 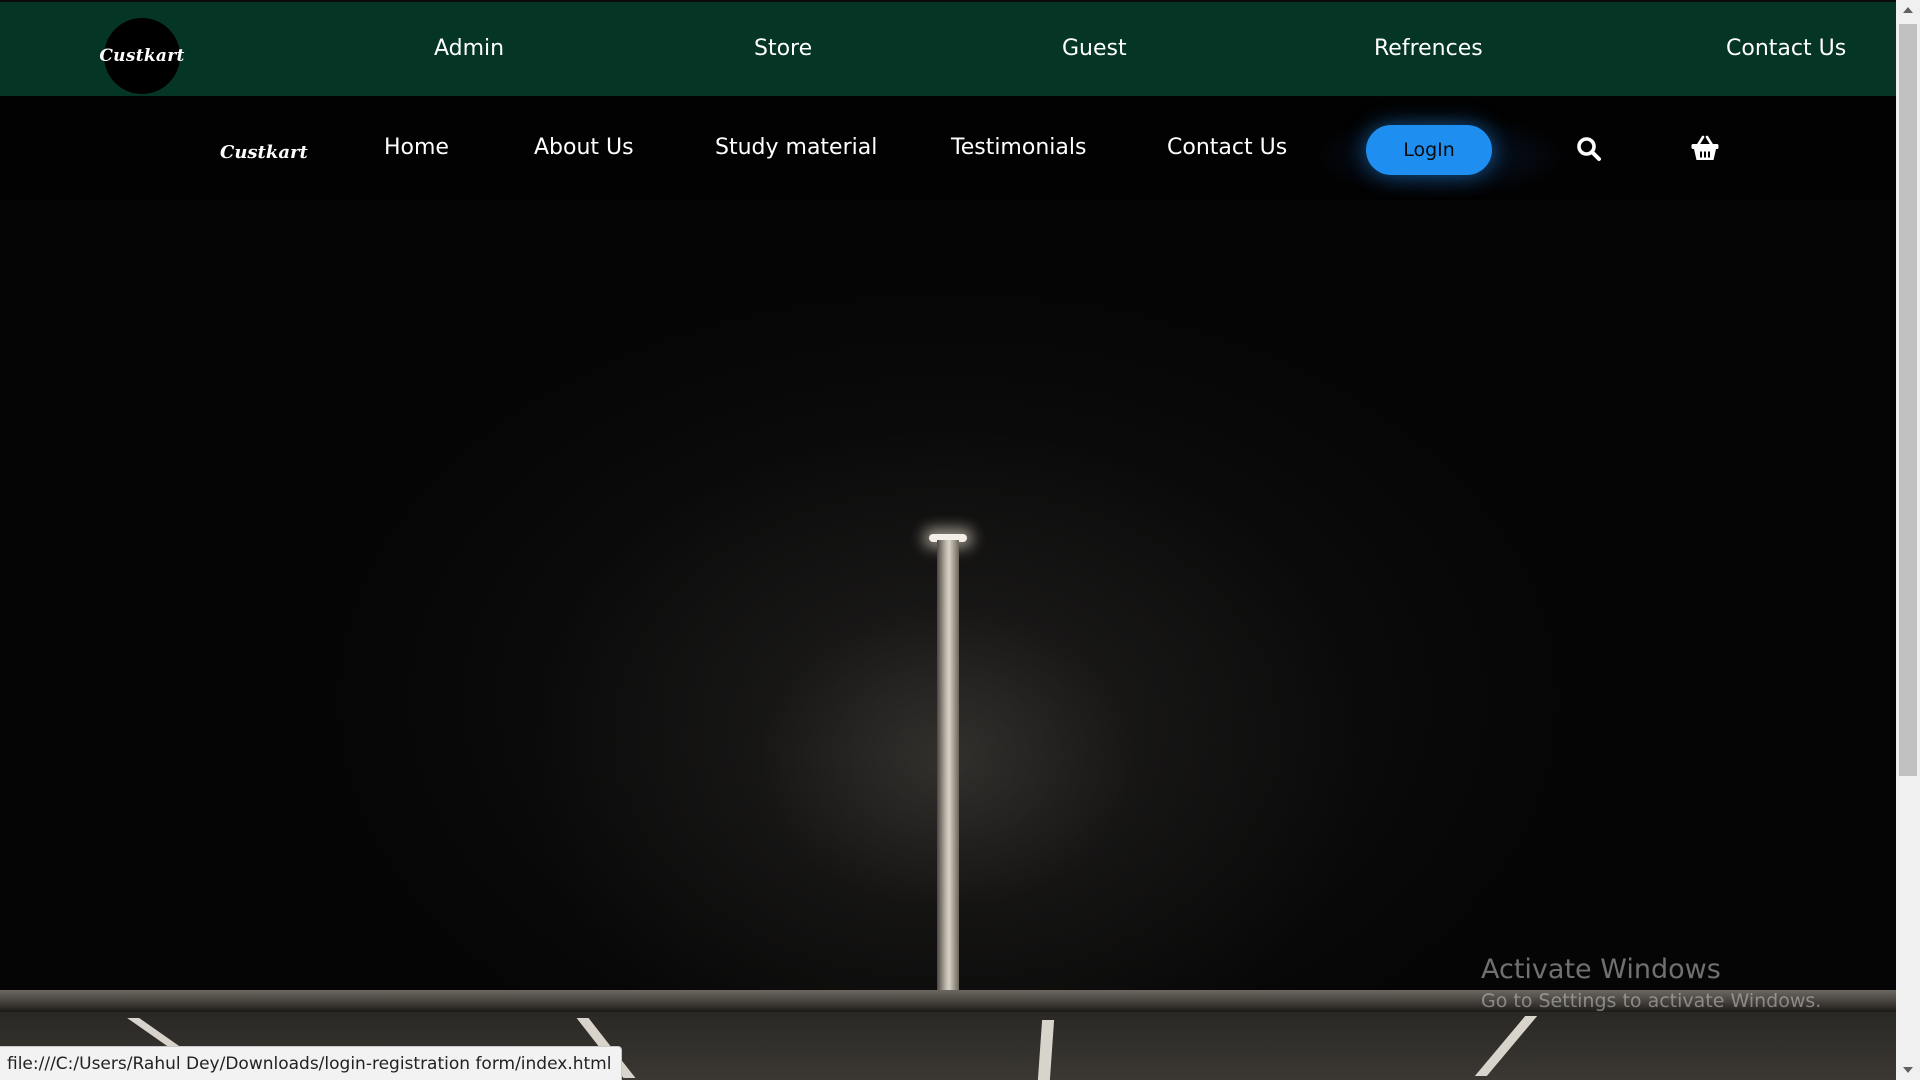 I want to click on watermark-subtitle: Go to Settings to activate Windows., so click(x=1651, y=1001).